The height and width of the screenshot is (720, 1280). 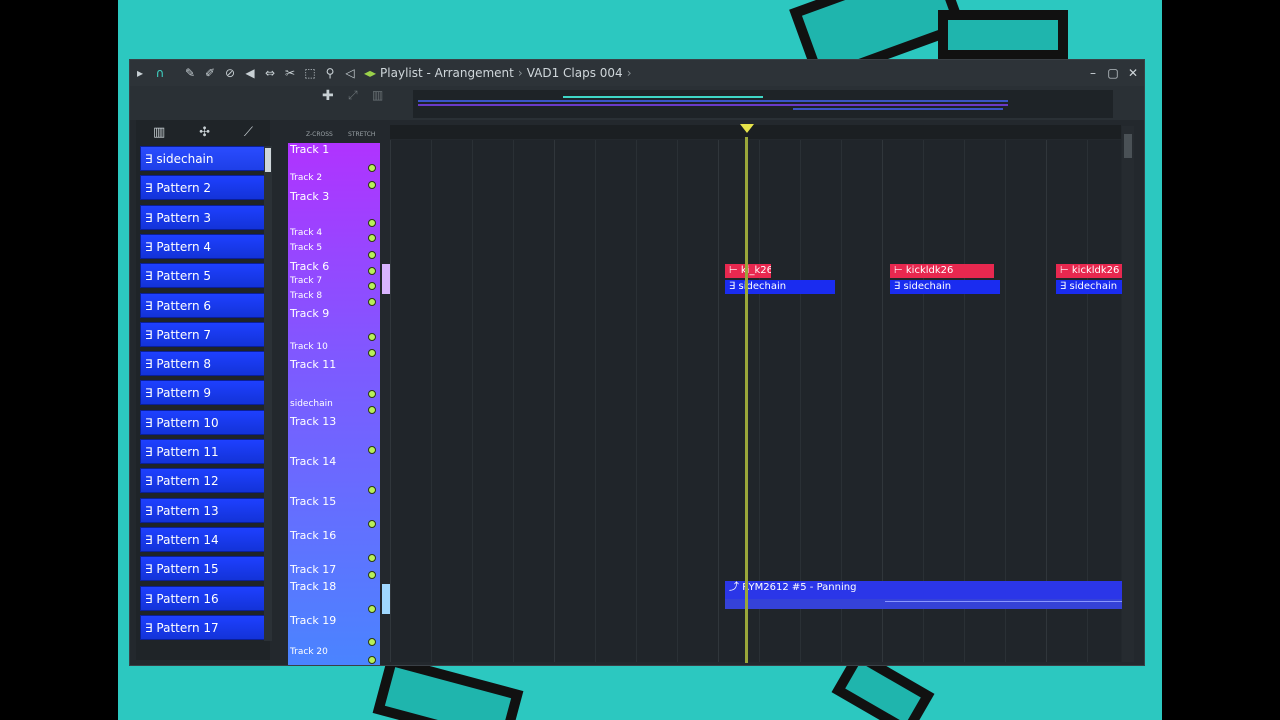 I want to click on track-label: Track 1, so click(x=309, y=149).